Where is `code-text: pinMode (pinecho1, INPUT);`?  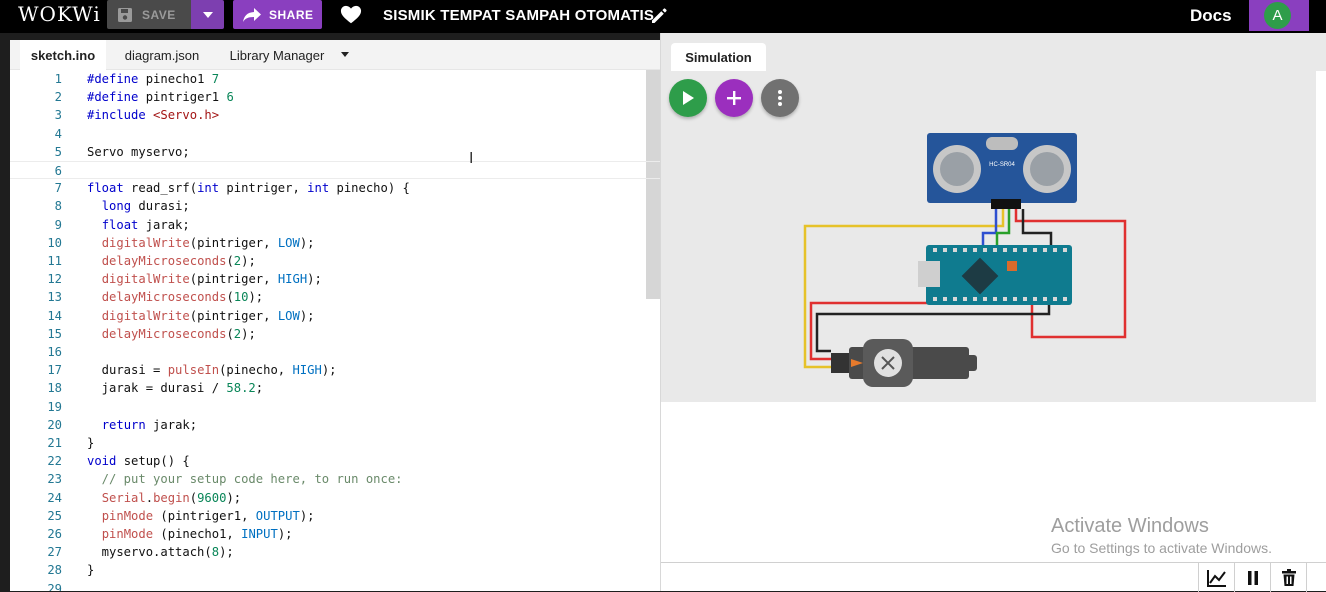
code-text: pinMode (pinecho1, INPUT); is located at coordinates (190, 534).